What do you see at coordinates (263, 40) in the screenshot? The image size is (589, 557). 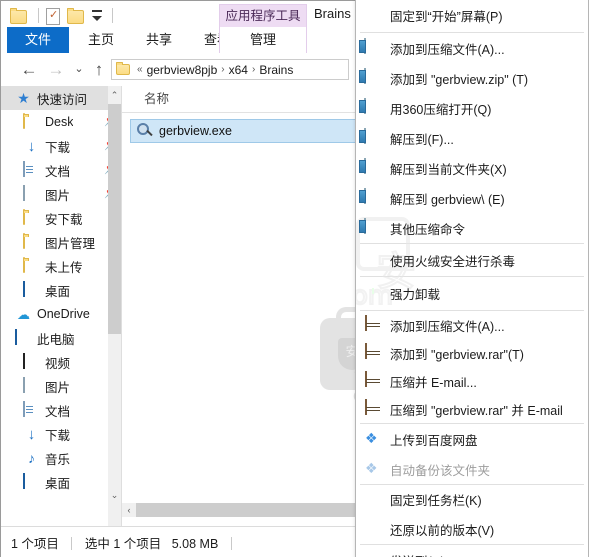 I see `tab-manage: 管理` at bounding box center [263, 40].